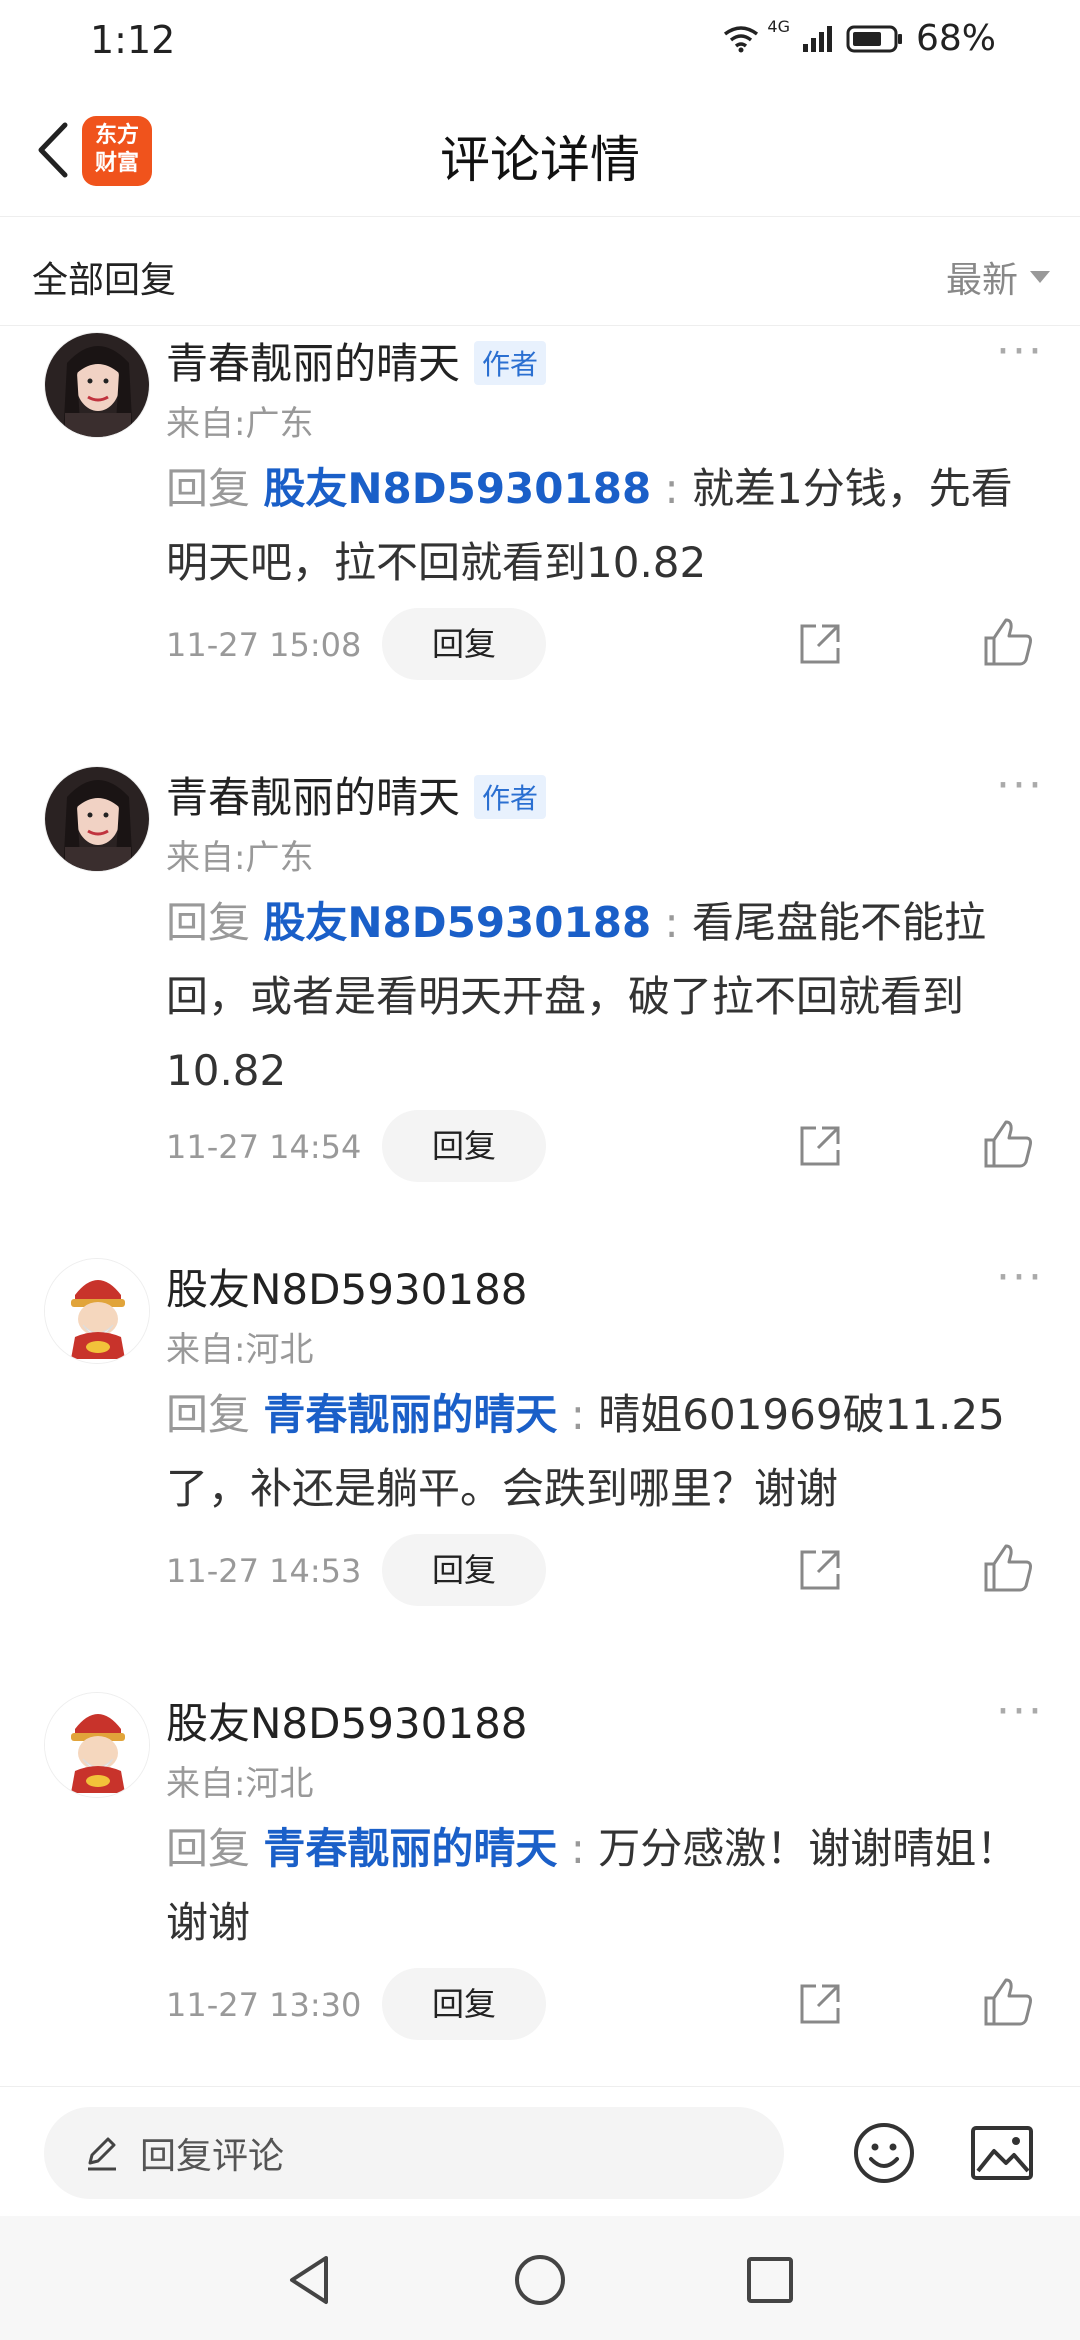 Image resolution: width=1080 pixels, height=2340 pixels. I want to click on image-icon, so click(1002, 2153).